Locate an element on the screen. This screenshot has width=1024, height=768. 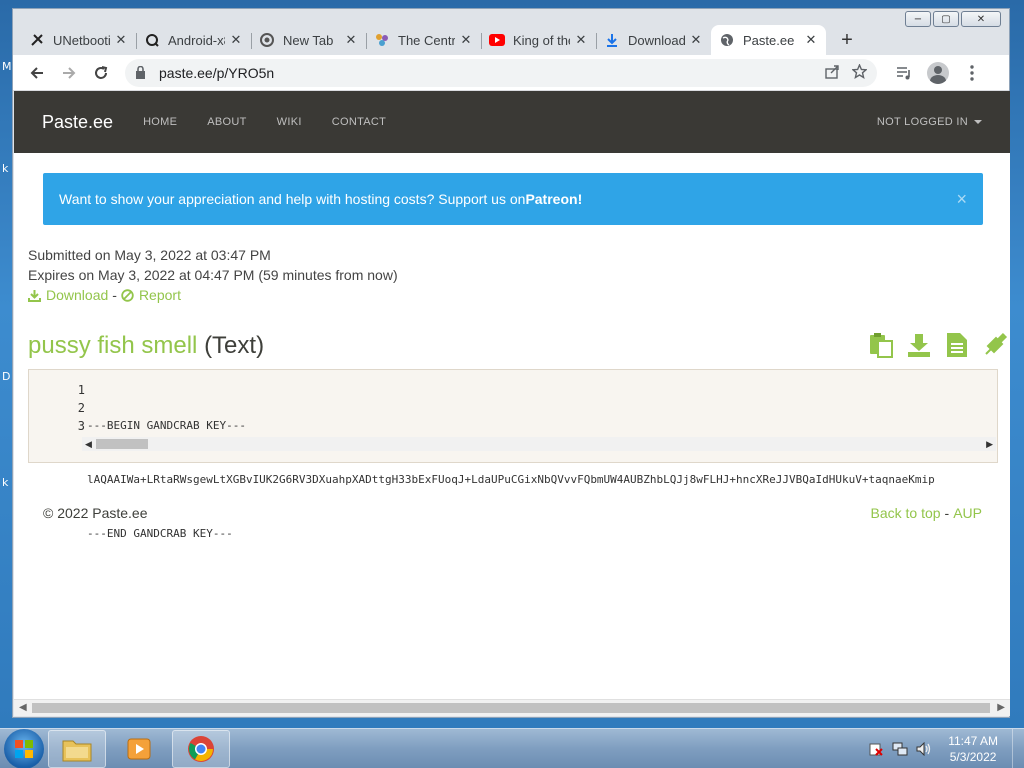
reload-button is located at coordinates (101, 73).